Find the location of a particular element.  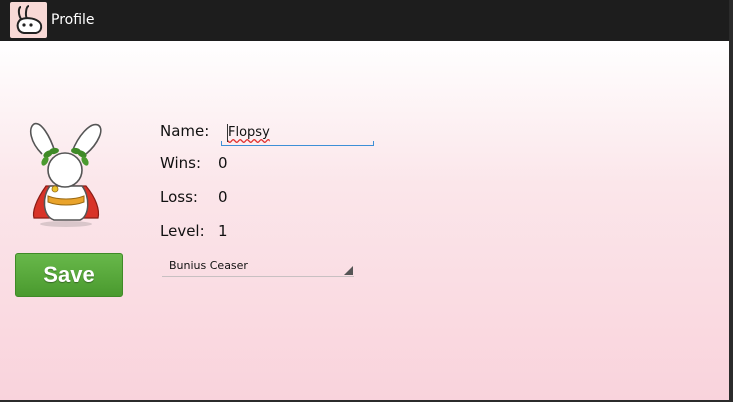

save-button: Save is located at coordinates (69, 275).